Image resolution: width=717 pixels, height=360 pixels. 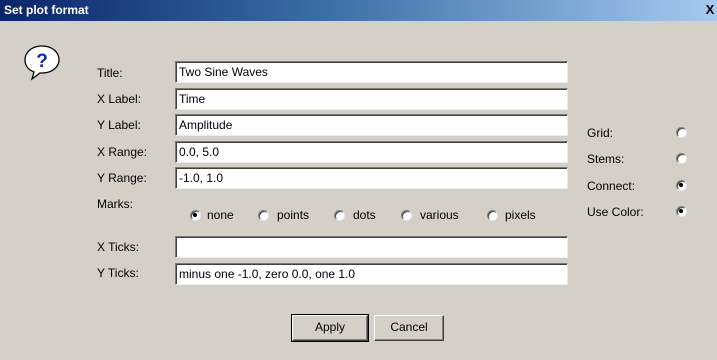 What do you see at coordinates (293, 215) in the screenshot?
I see `marks-points-label: points` at bounding box center [293, 215].